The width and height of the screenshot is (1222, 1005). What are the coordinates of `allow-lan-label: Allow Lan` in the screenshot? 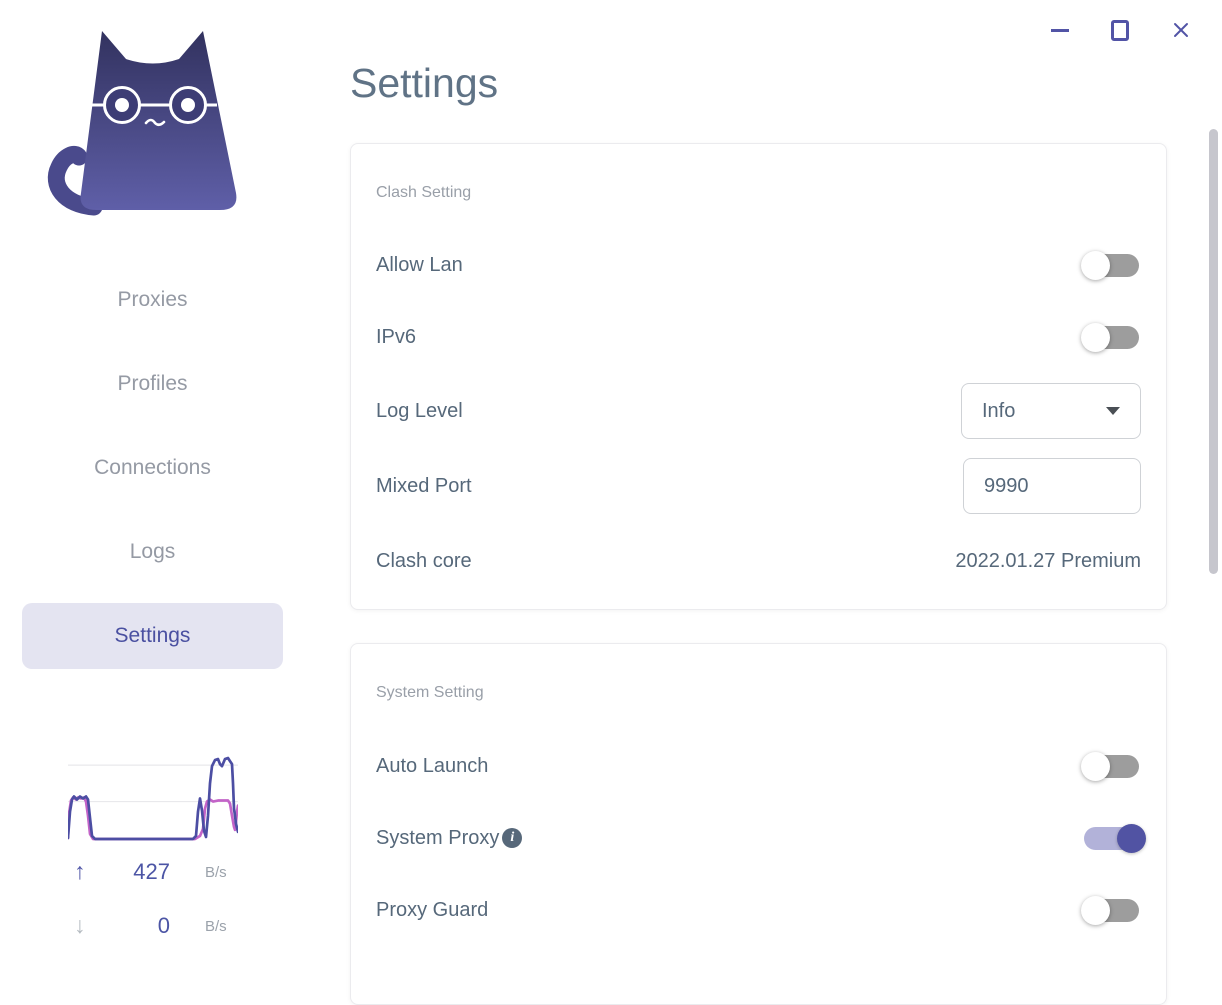 It's located at (419, 264).